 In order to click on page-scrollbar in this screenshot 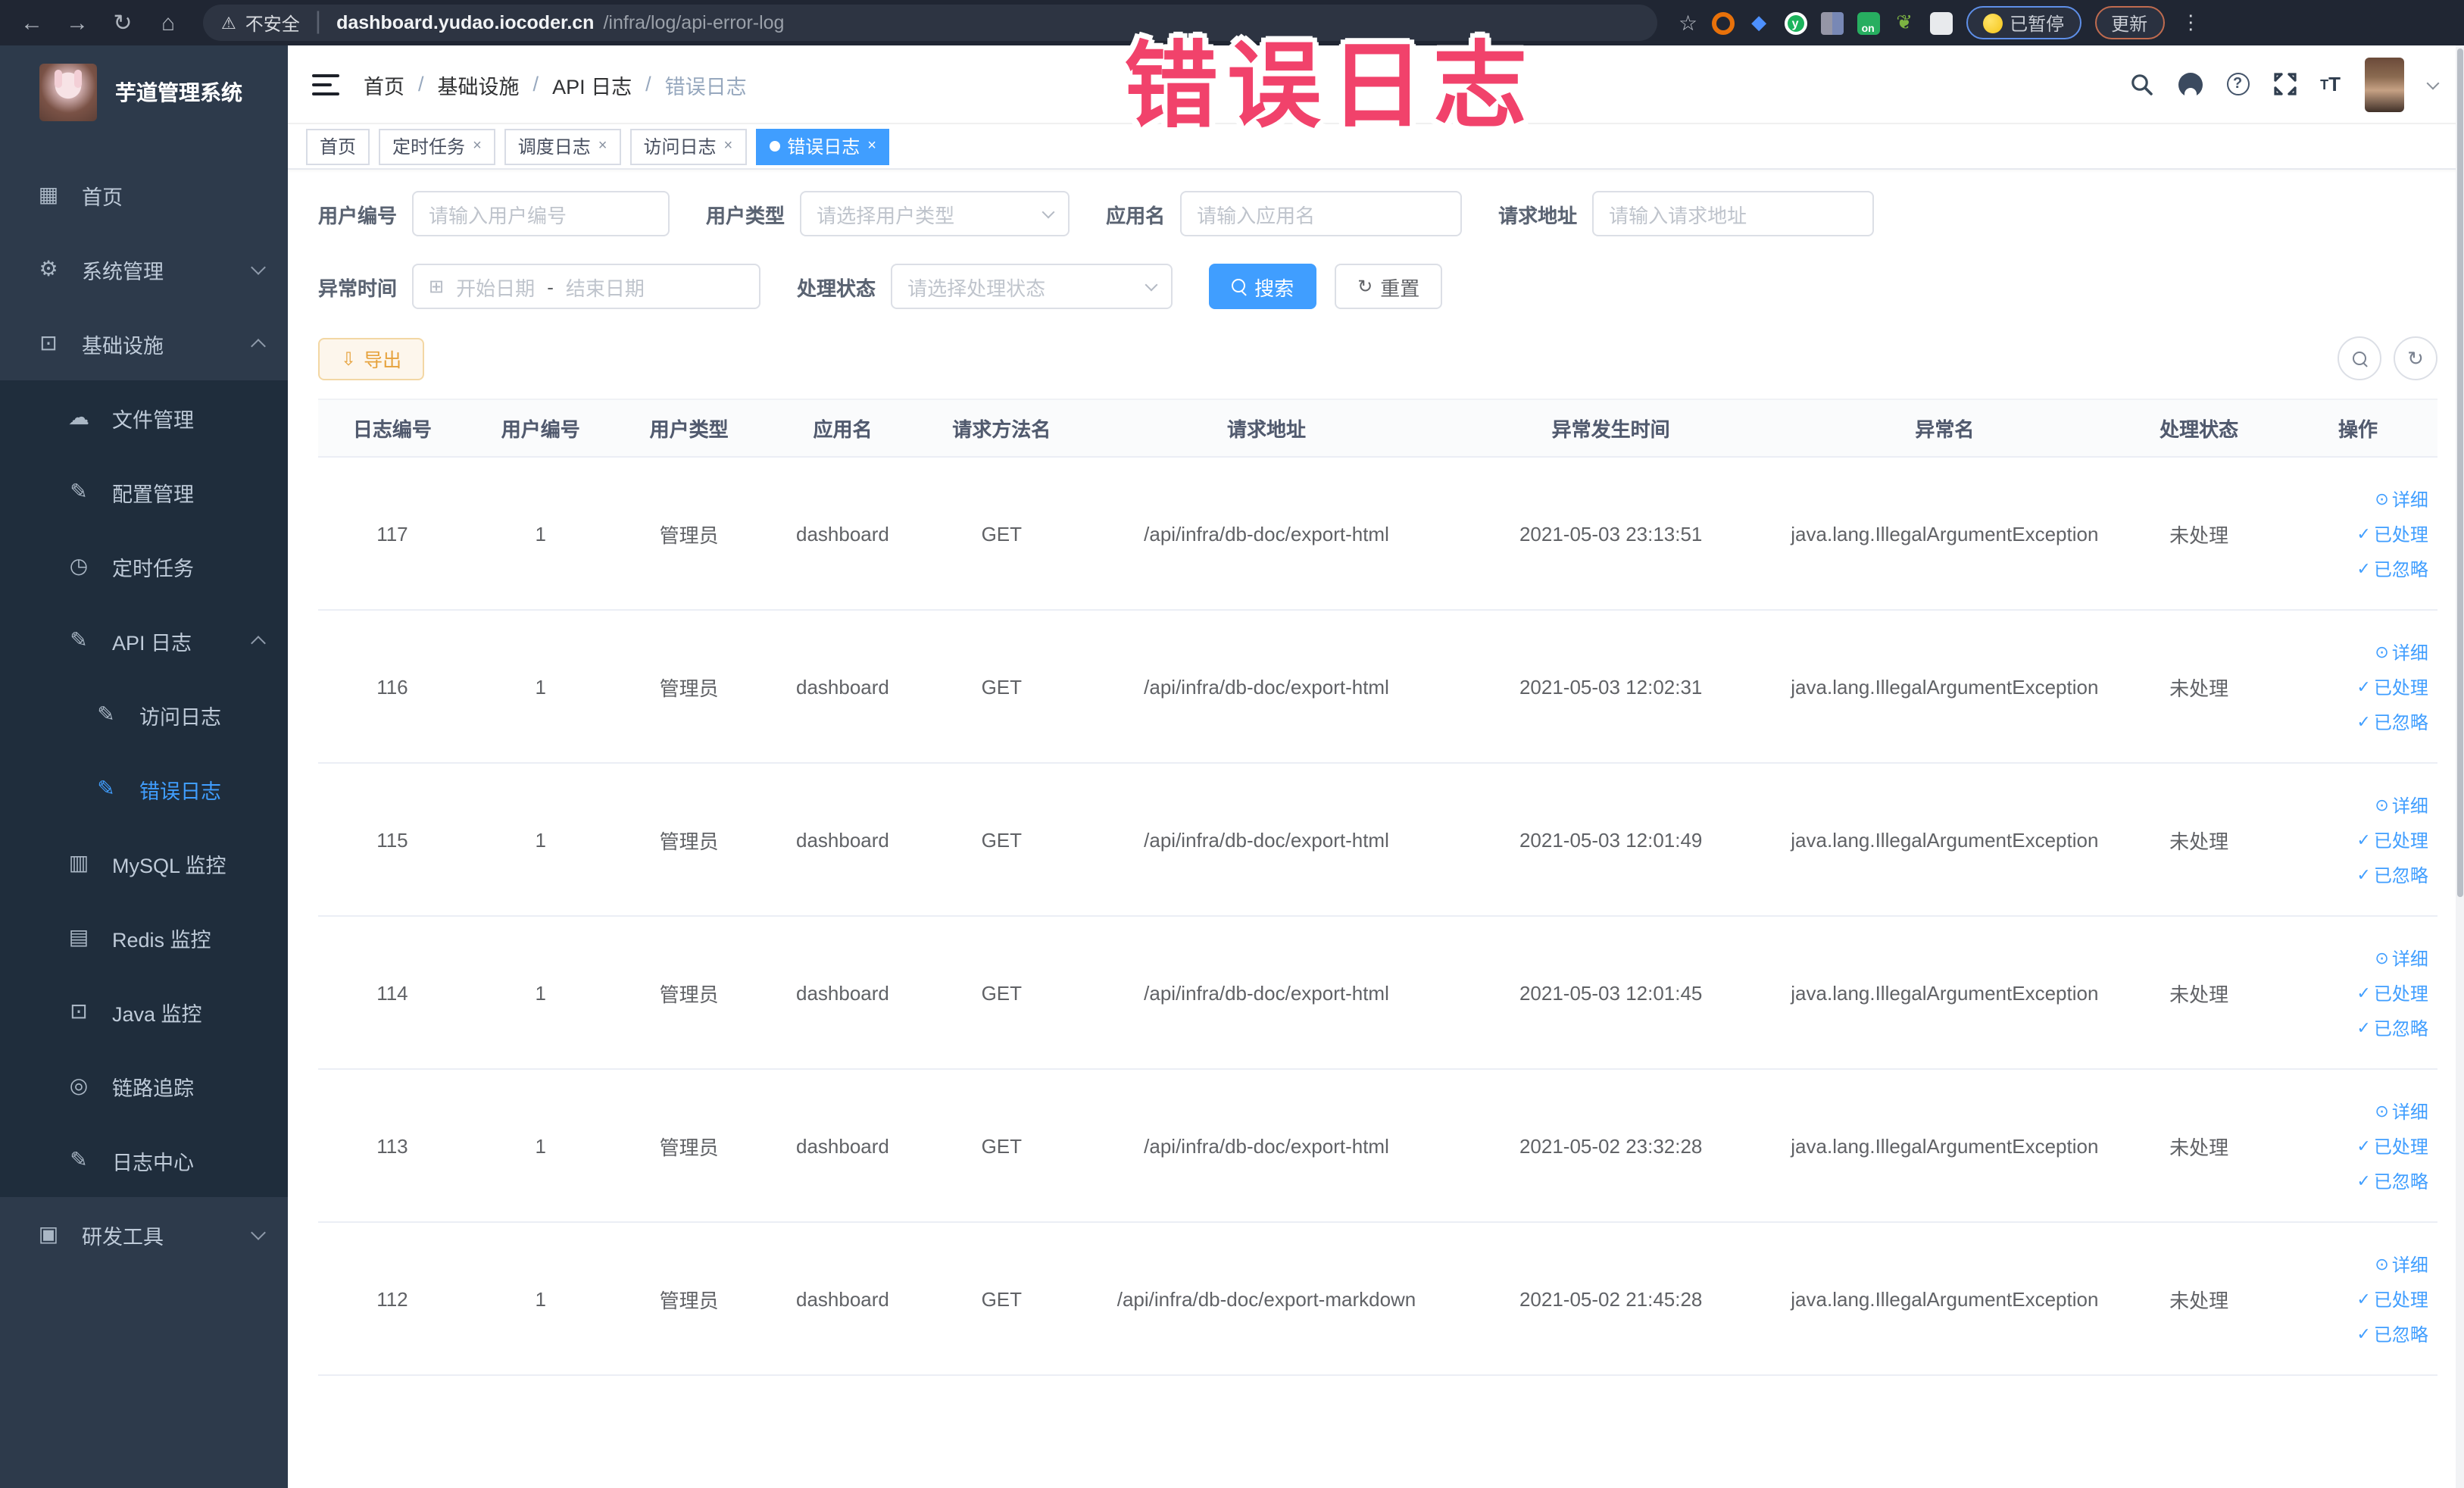, I will do `click(2460, 766)`.